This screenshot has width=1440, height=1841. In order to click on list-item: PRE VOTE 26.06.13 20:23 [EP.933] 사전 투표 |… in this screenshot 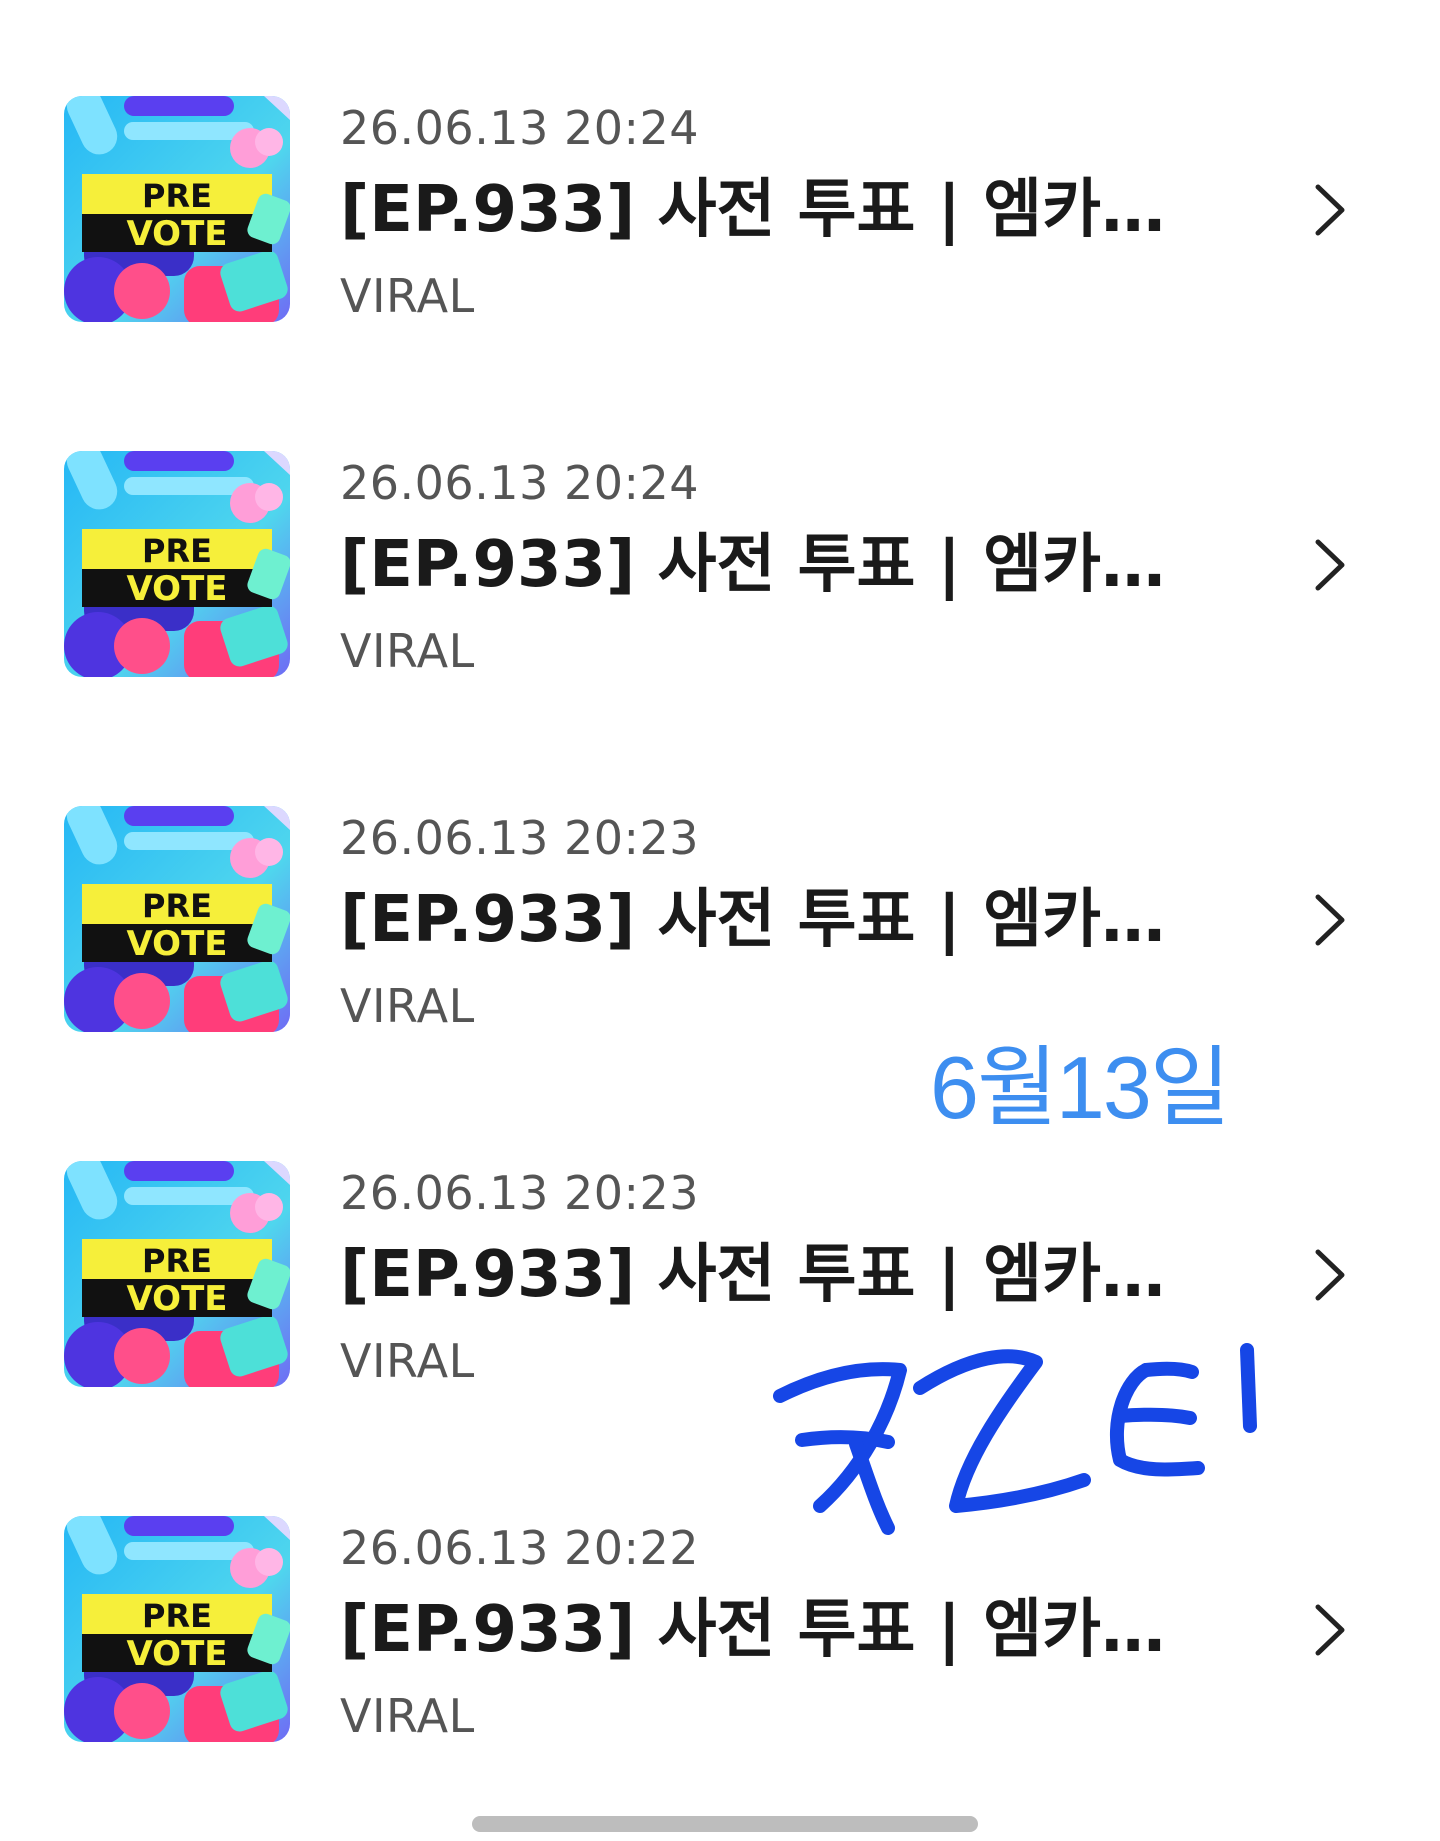, I will do `click(720, 936)`.